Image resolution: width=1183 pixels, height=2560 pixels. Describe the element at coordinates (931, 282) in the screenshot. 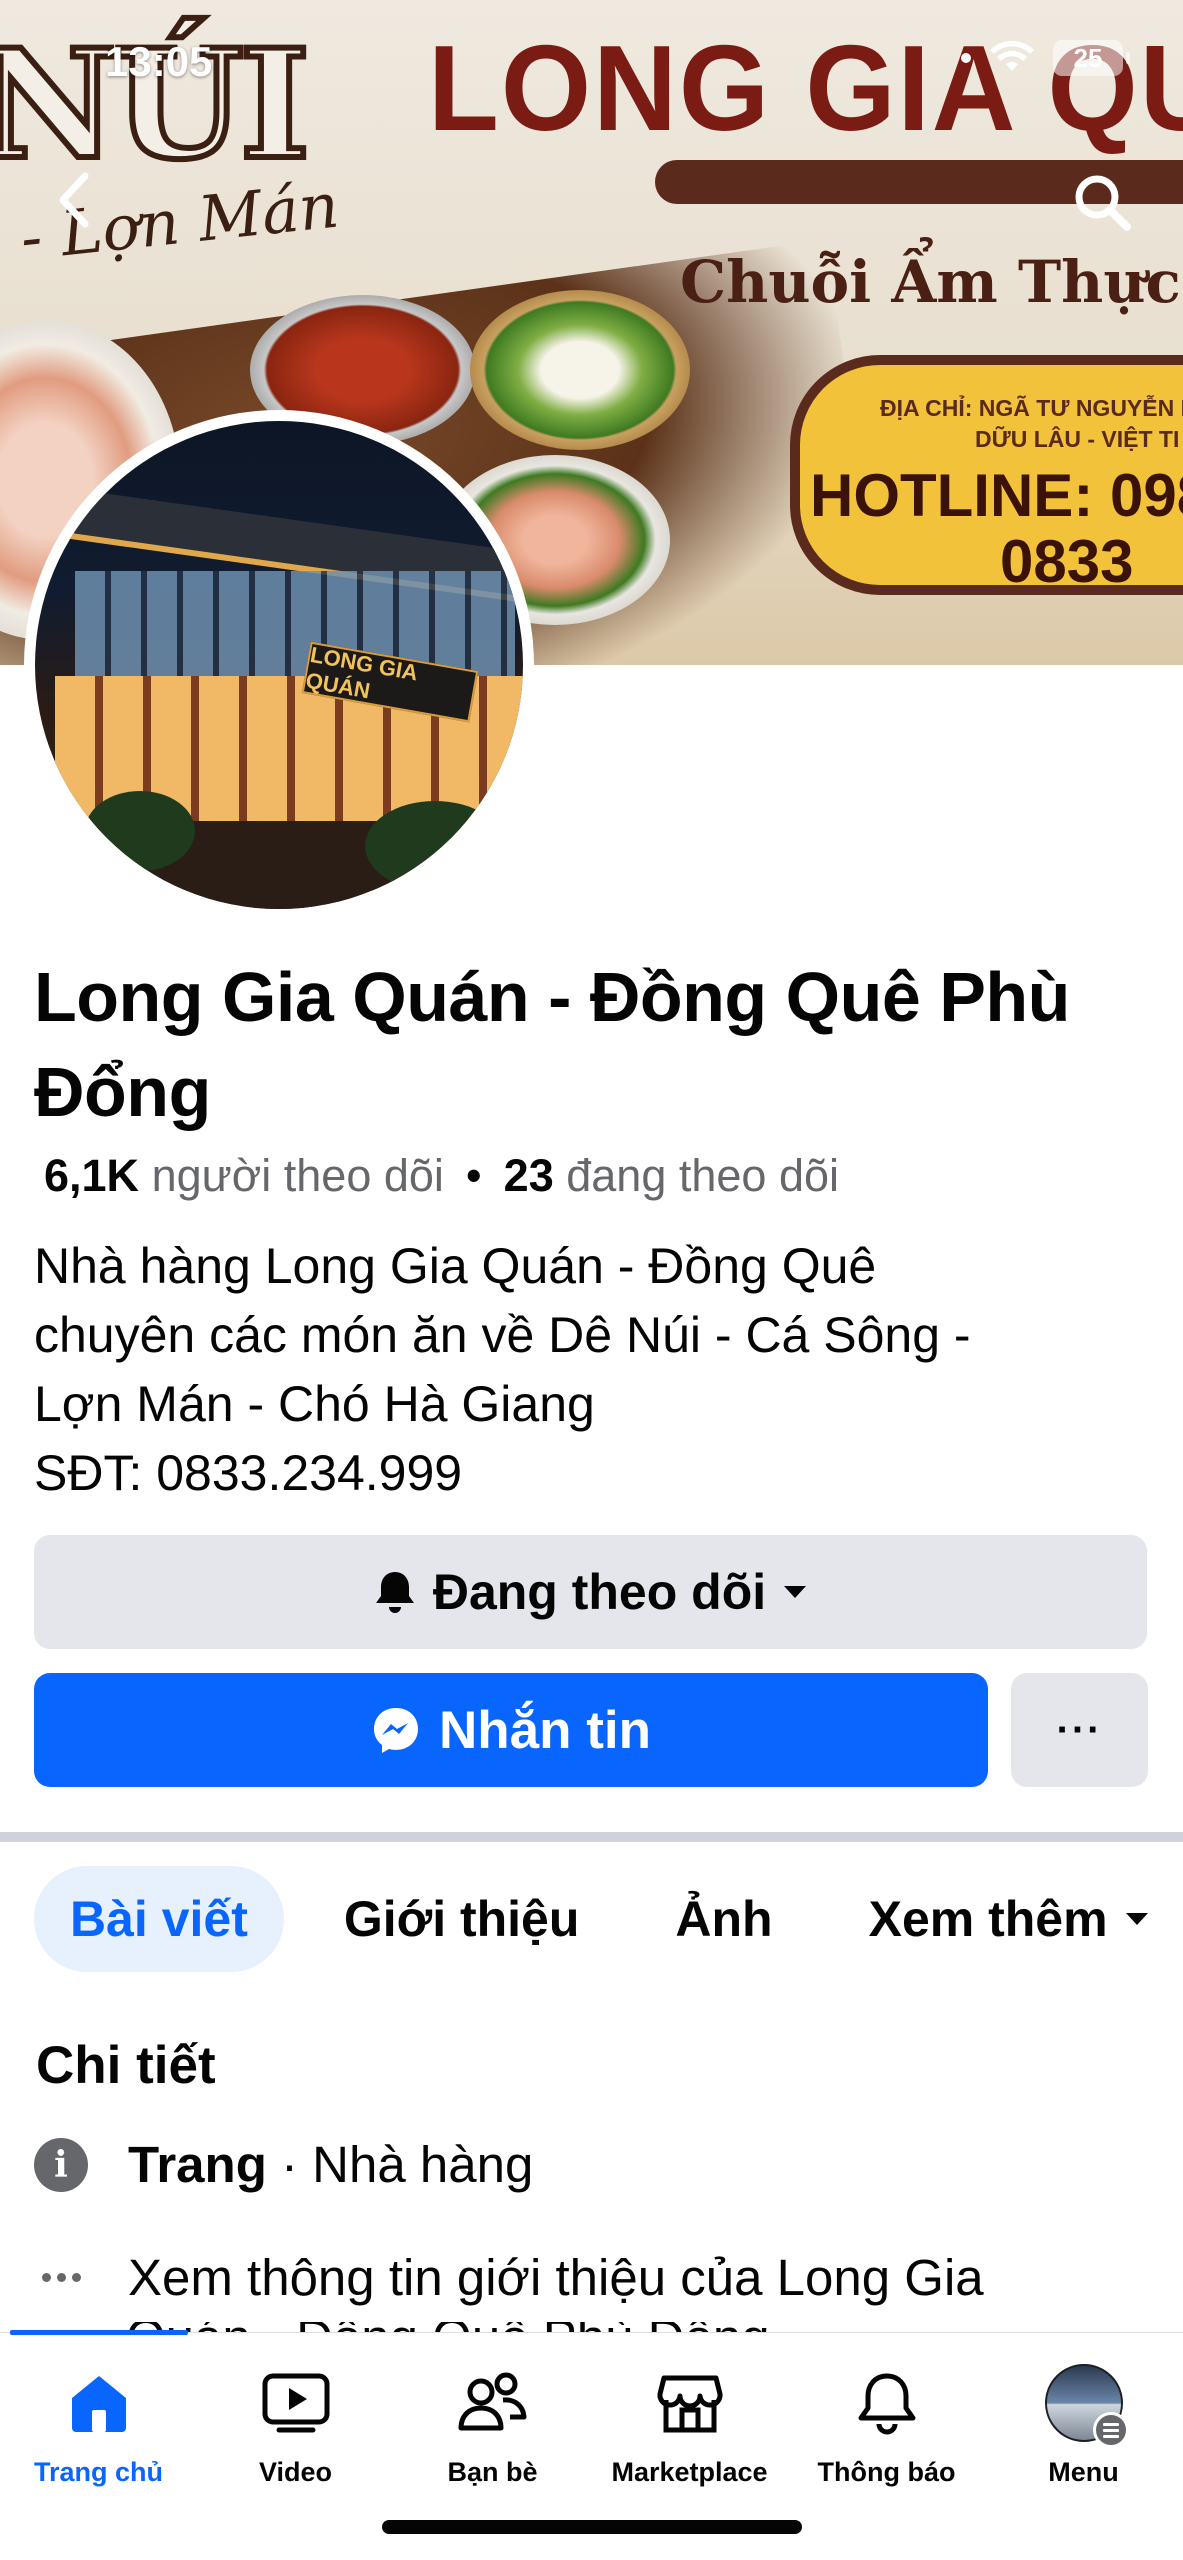

I see `cover-slogan: Chuỗi Ẩm Thực Số O` at that location.